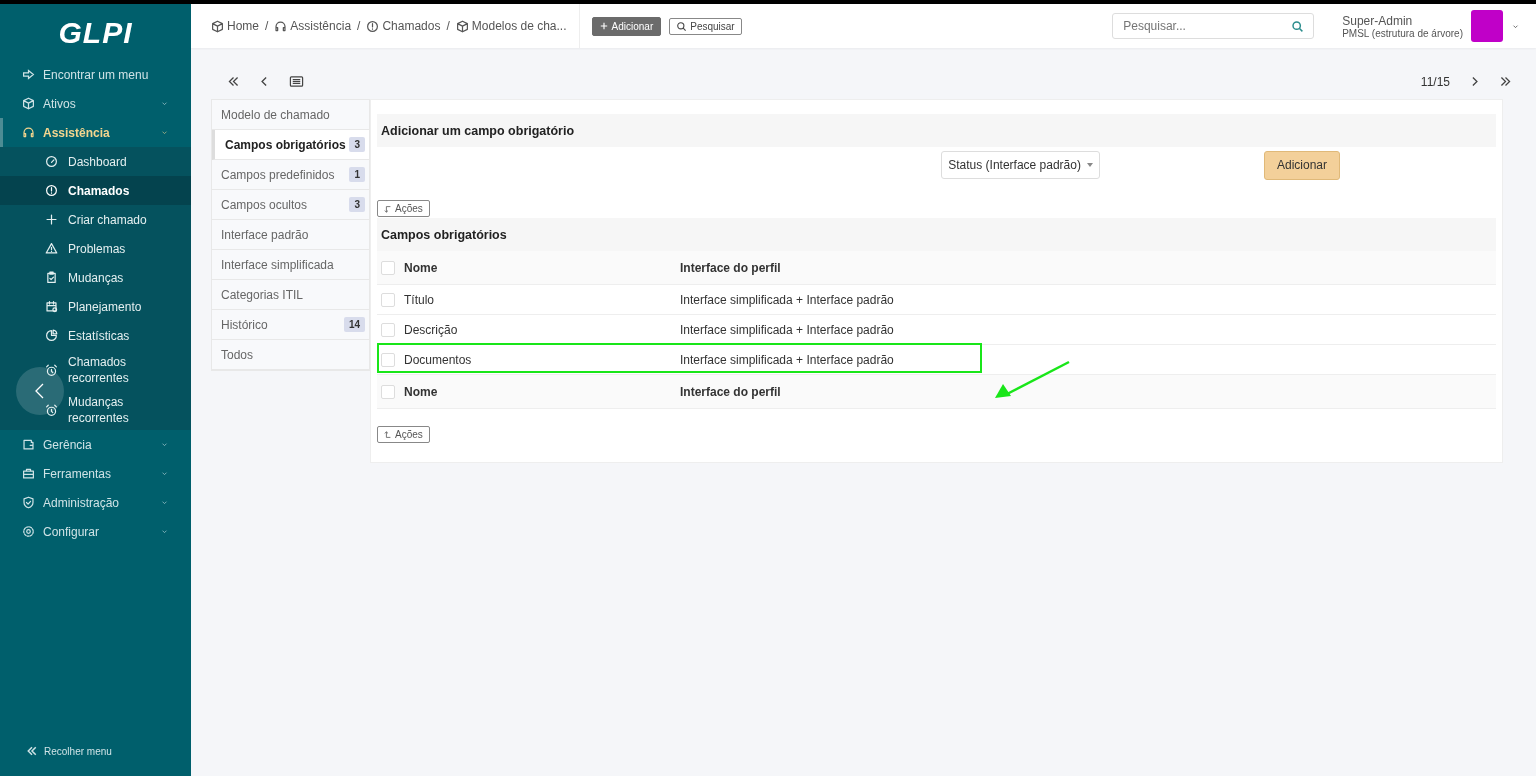 The image size is (1536, 776). What do you see at coordinates (51, 335) in the screenshot?
I see `pie-icon` at bounding box center [51, 335].